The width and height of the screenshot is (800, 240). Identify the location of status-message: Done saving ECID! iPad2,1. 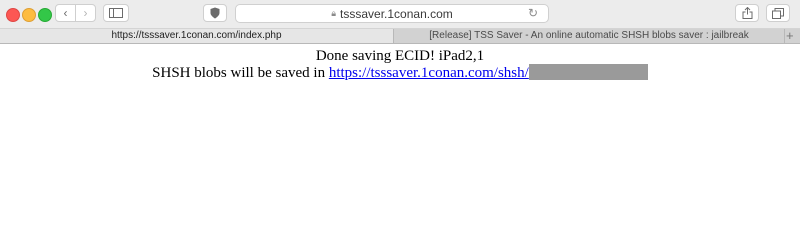
(400, 56).